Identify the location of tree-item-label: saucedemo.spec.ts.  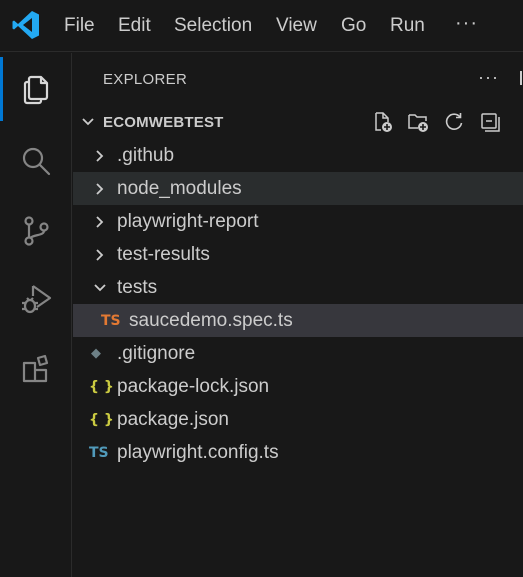
(211, 320).